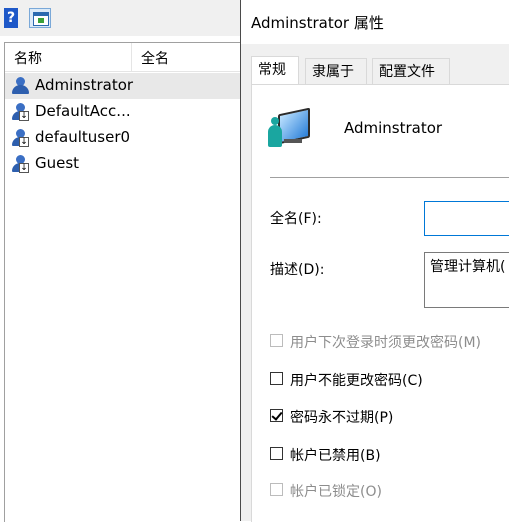 The image size is (509, 522). I want to click on list-item-label: defaultuser0, so click(83, 137).